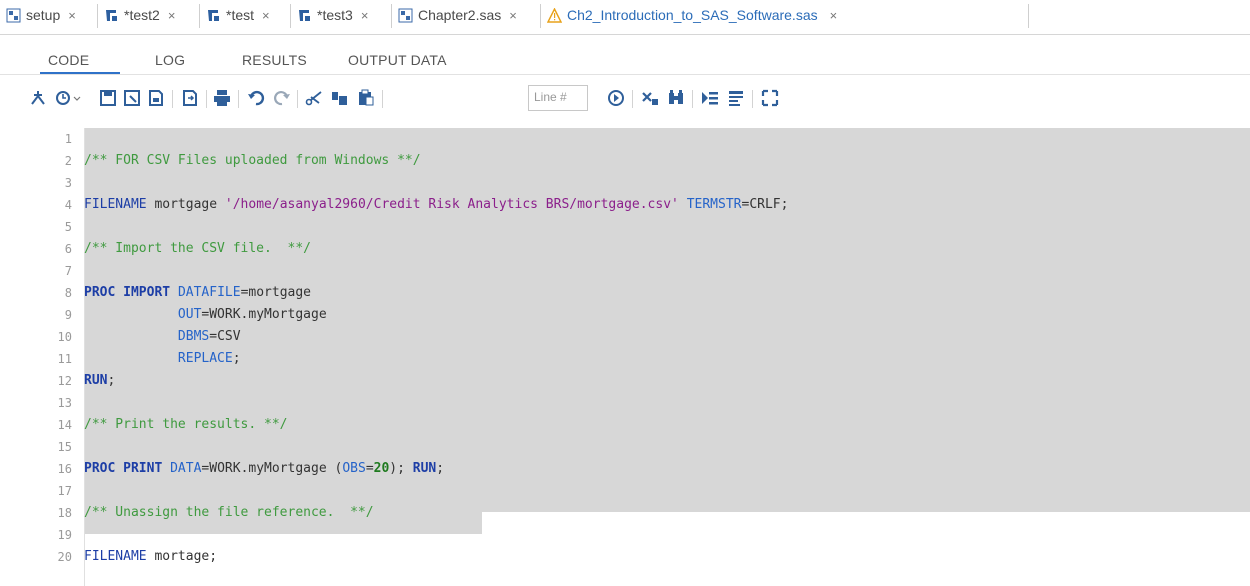  What do you see at coordinates (625, 535) in the screenshot?
I see `code-line: 19` at bounding box center [625, 535].